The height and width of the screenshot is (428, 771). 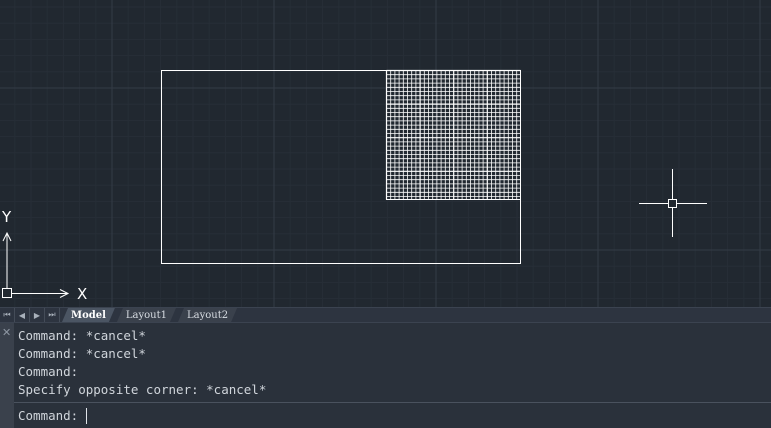 I want to click on arrow-left-icon: ◀, so click(x=22, y=315).